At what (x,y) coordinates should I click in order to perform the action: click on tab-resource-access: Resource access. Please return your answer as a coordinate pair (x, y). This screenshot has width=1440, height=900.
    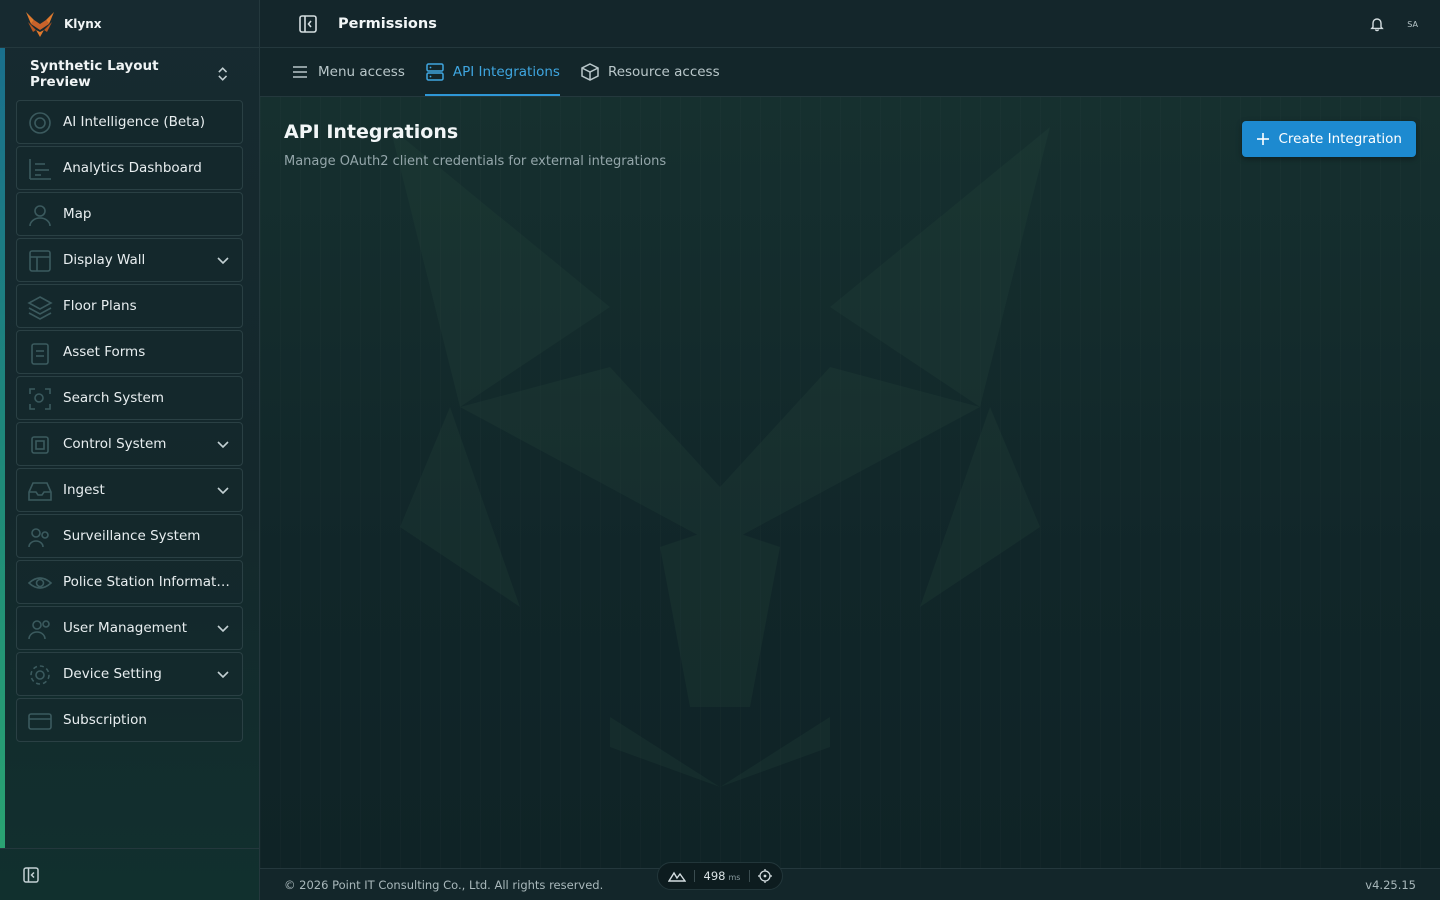
    Looking at the image, I should click on (650, 72).